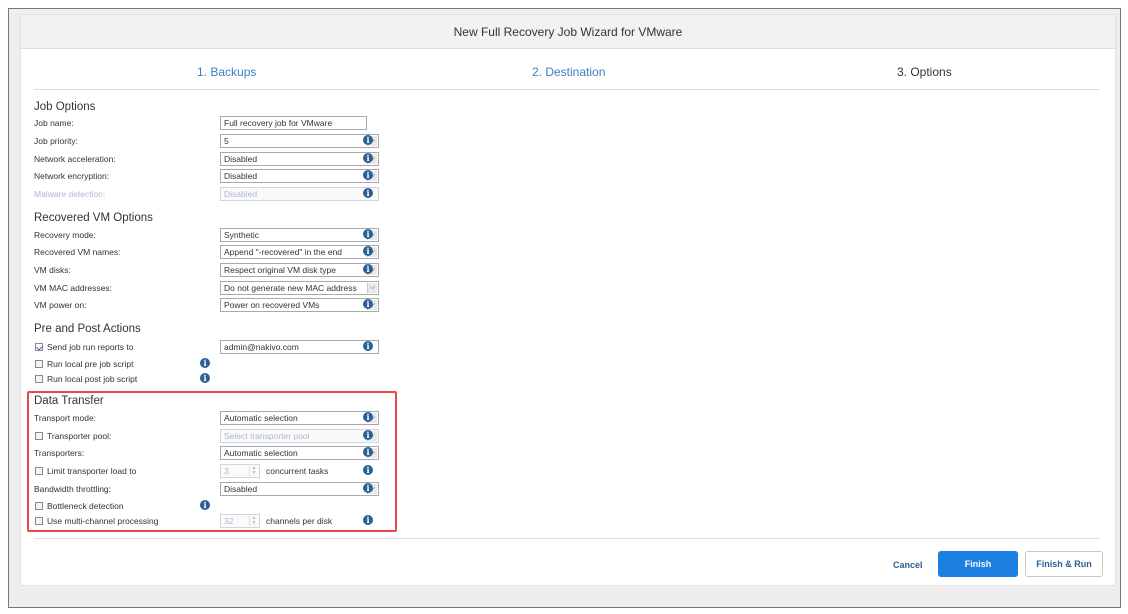 This screenshot has width=1128, height=614. Describe the element at coordinates (39, 347) in the screenshot. I see `send-reports-checkbox` at that location.